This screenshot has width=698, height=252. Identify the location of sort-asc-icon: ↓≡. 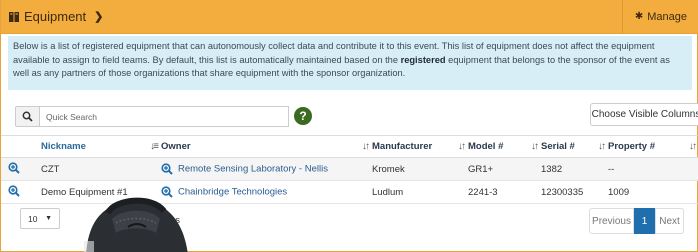
(154, 146).